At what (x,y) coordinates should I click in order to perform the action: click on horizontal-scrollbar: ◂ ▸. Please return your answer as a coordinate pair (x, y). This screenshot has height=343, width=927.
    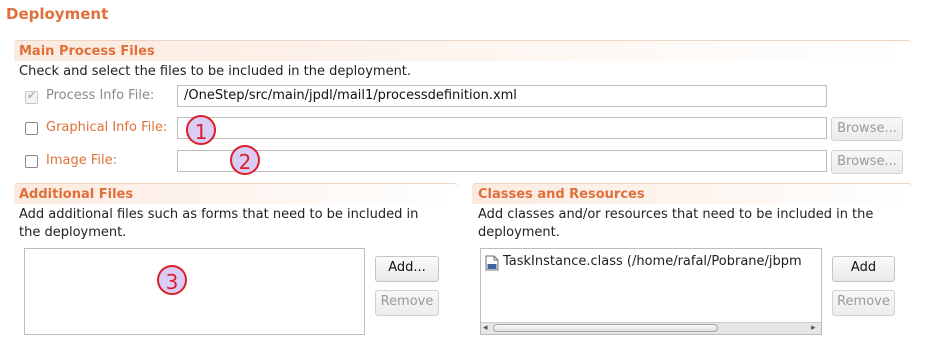
    Looking at the image, I should click on (651, 328).